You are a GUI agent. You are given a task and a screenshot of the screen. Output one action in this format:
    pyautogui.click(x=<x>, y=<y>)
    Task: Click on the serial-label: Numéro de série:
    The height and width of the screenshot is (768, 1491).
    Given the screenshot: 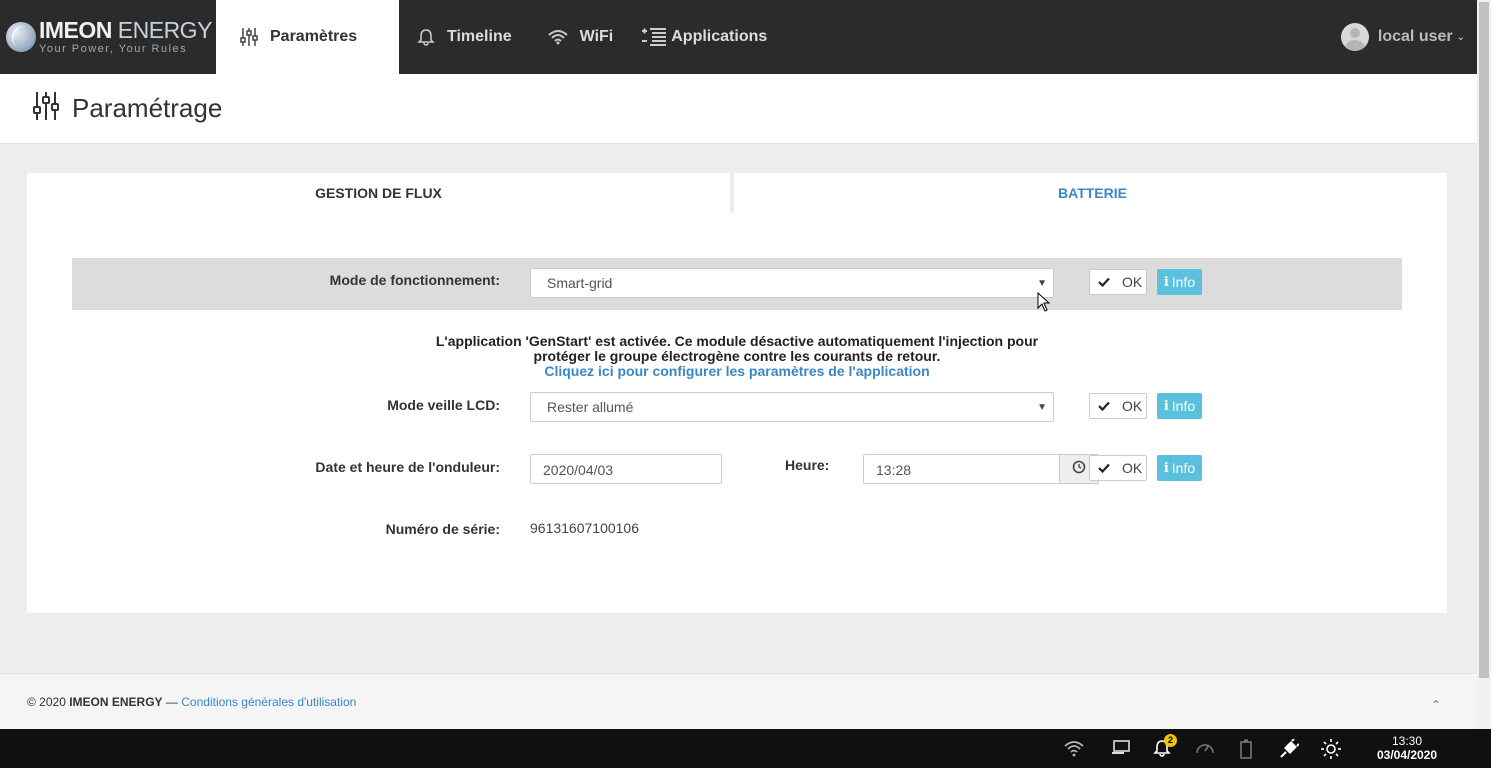 What is the action you would take?
    pyautogui.click(x=442, y=529)
    